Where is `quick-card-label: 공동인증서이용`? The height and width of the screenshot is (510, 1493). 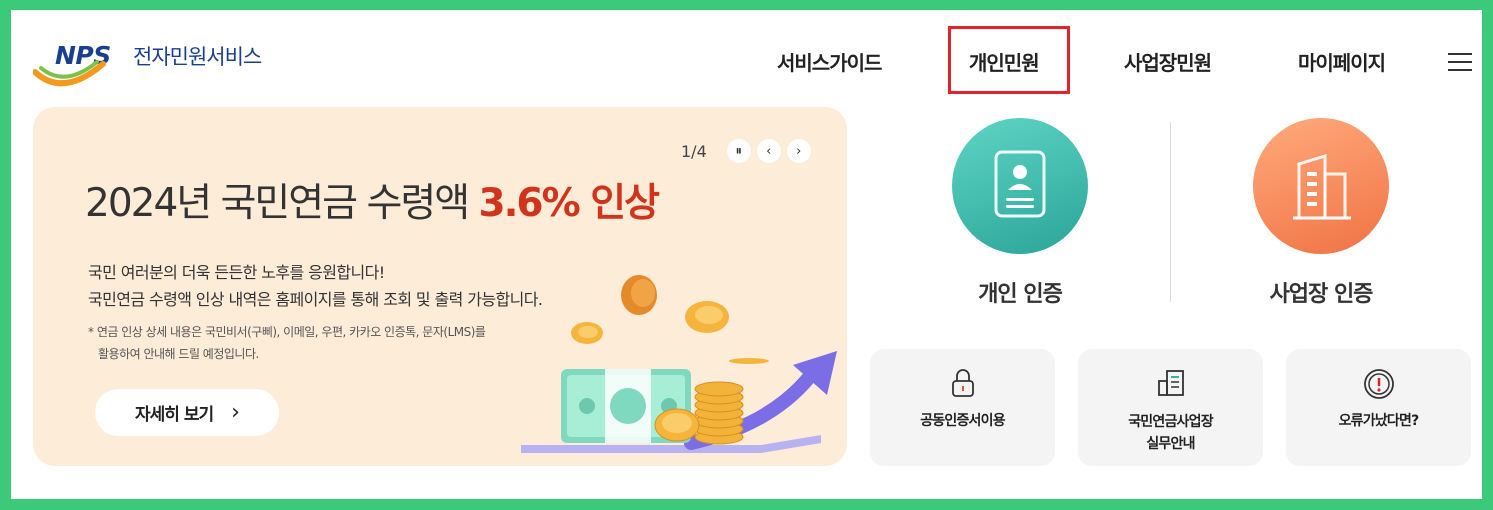 quick-card-label: 공동인증서이용 is located at coordinates (962, 421).